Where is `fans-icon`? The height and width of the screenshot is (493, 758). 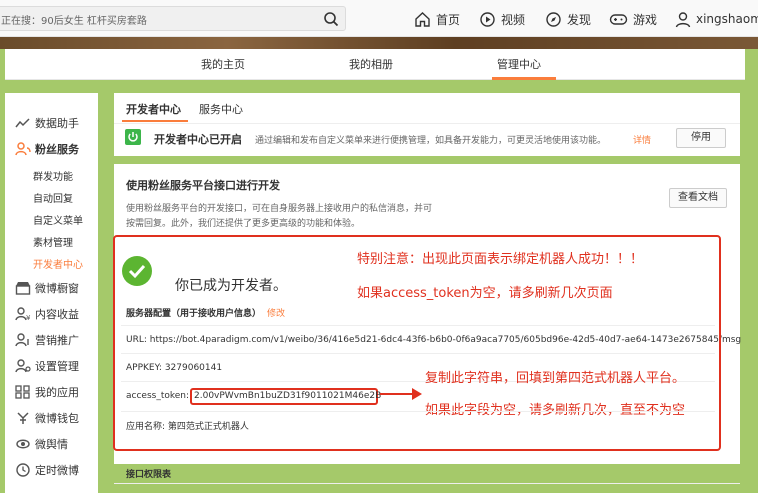
fans-icon is located at coordinates (23, 149).